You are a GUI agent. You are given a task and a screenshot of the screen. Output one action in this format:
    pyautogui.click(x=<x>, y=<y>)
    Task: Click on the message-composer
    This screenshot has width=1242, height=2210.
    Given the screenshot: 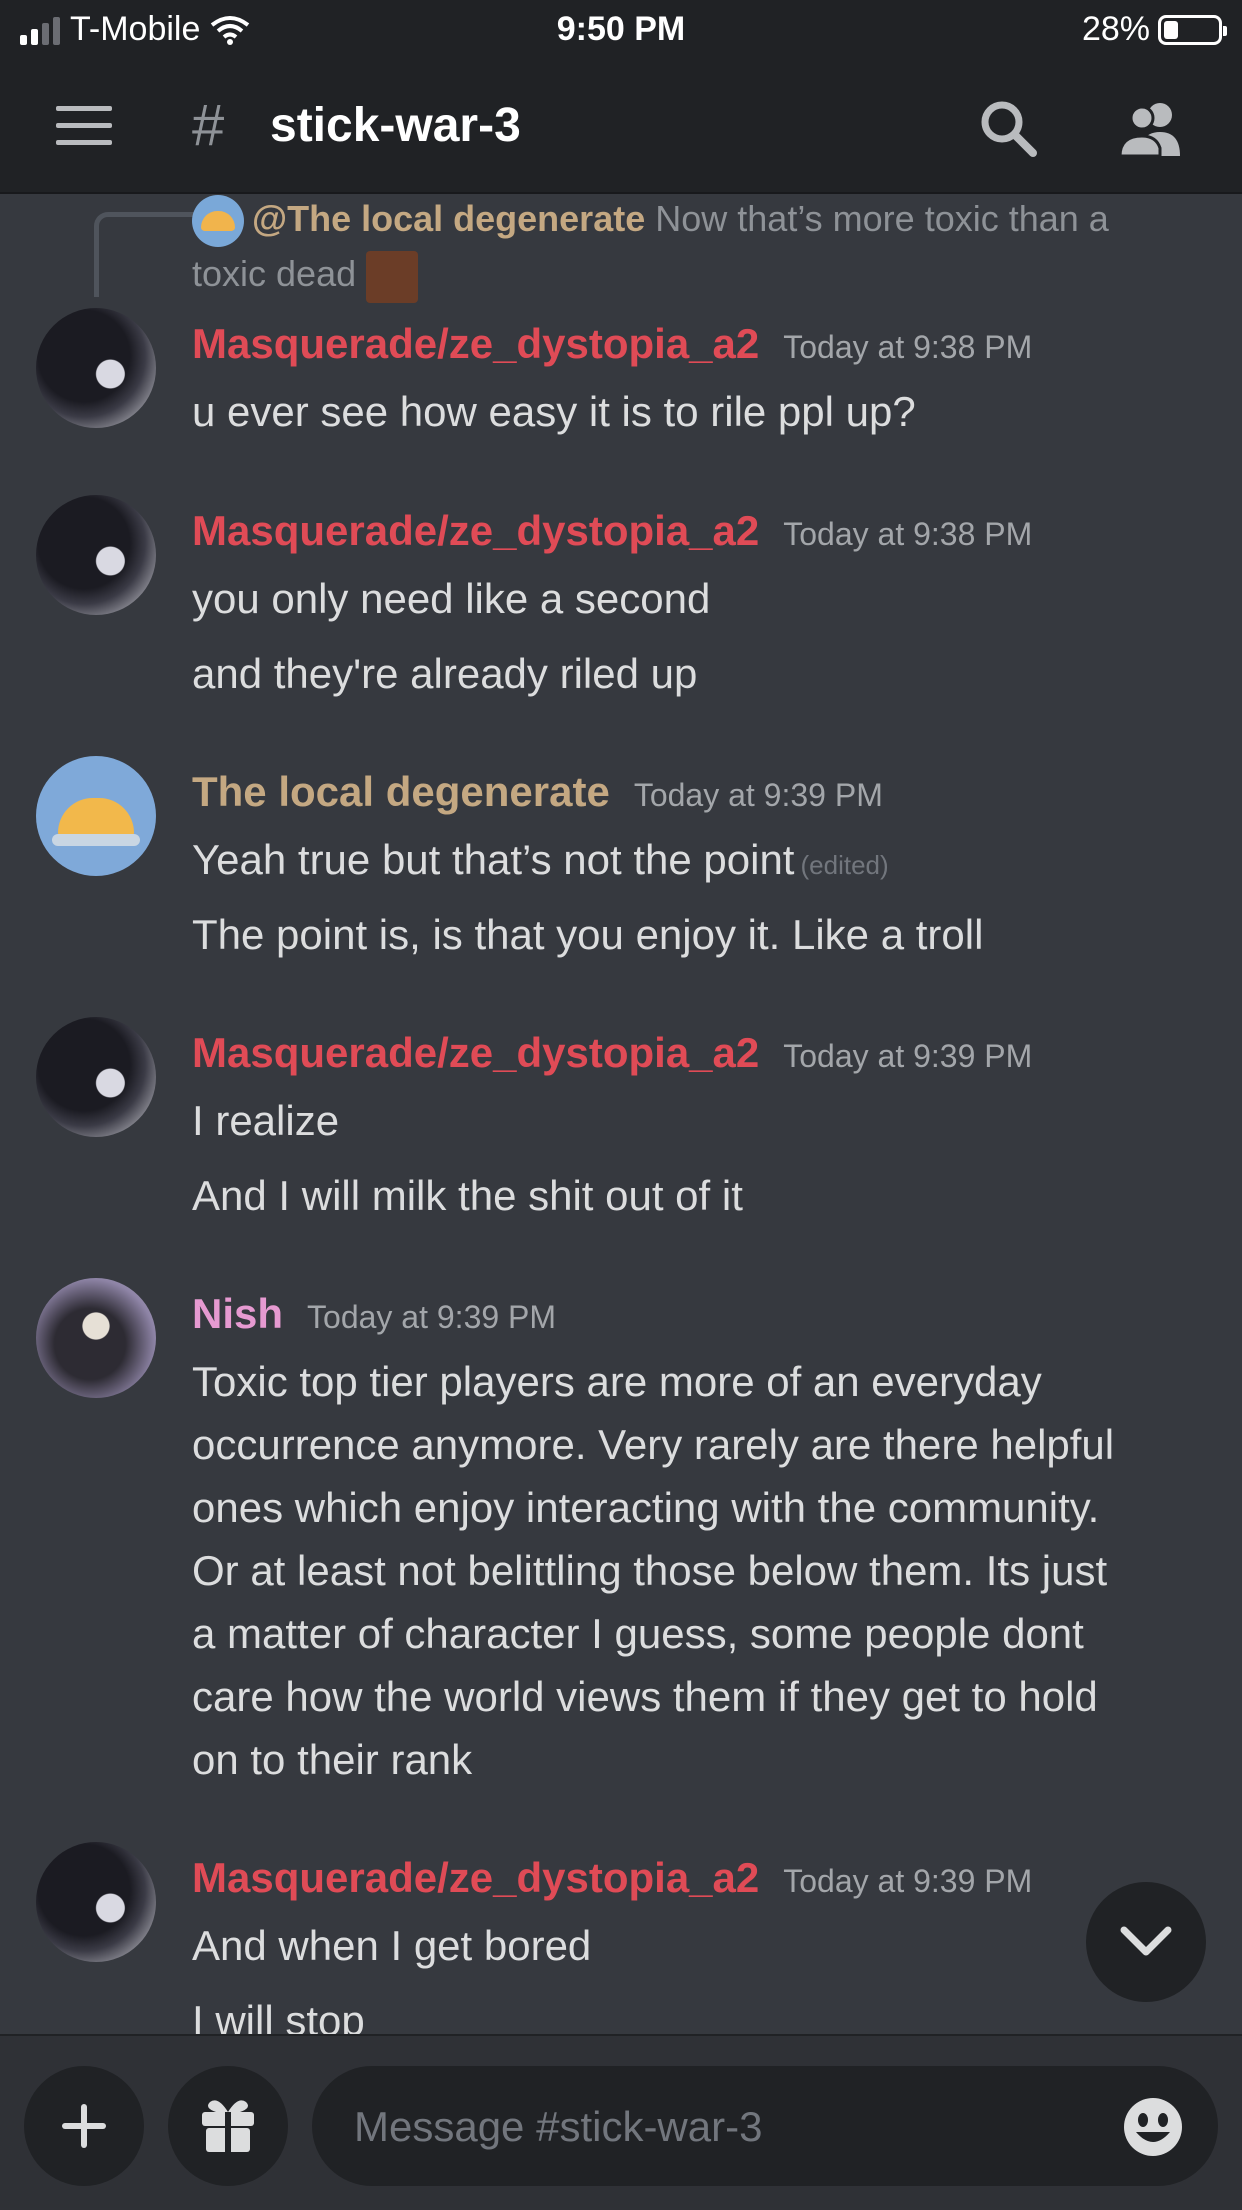 What is the action you would take?
    pyautogui.click(x=621, y=2122)
    